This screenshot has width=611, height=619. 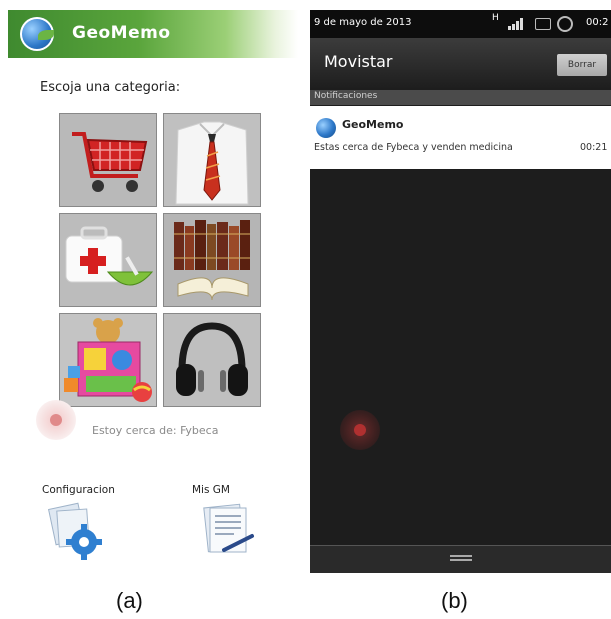 I want to click on headphones-icon, so click(x=212, y=360).